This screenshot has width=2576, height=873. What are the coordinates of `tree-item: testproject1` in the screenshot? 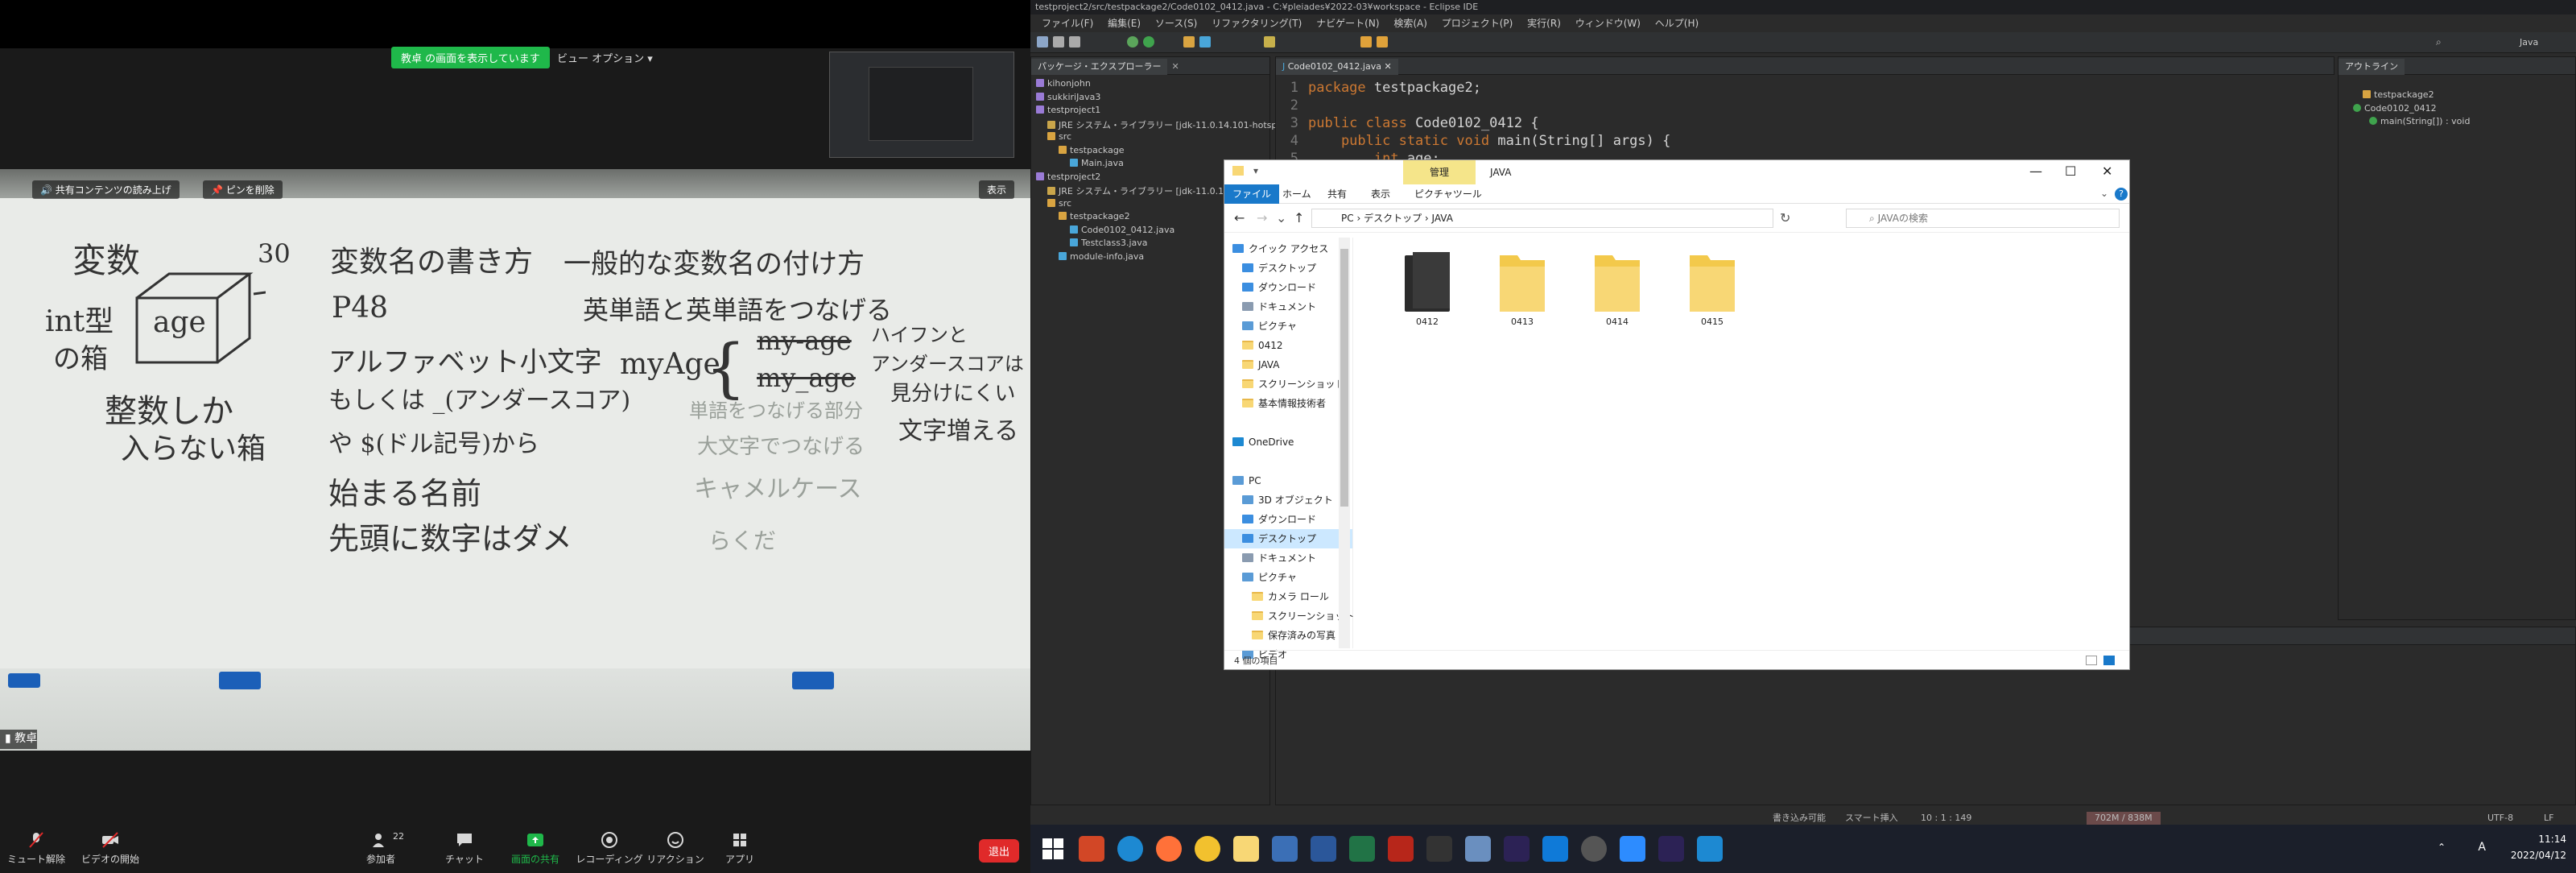 It's located at (1152, 111).